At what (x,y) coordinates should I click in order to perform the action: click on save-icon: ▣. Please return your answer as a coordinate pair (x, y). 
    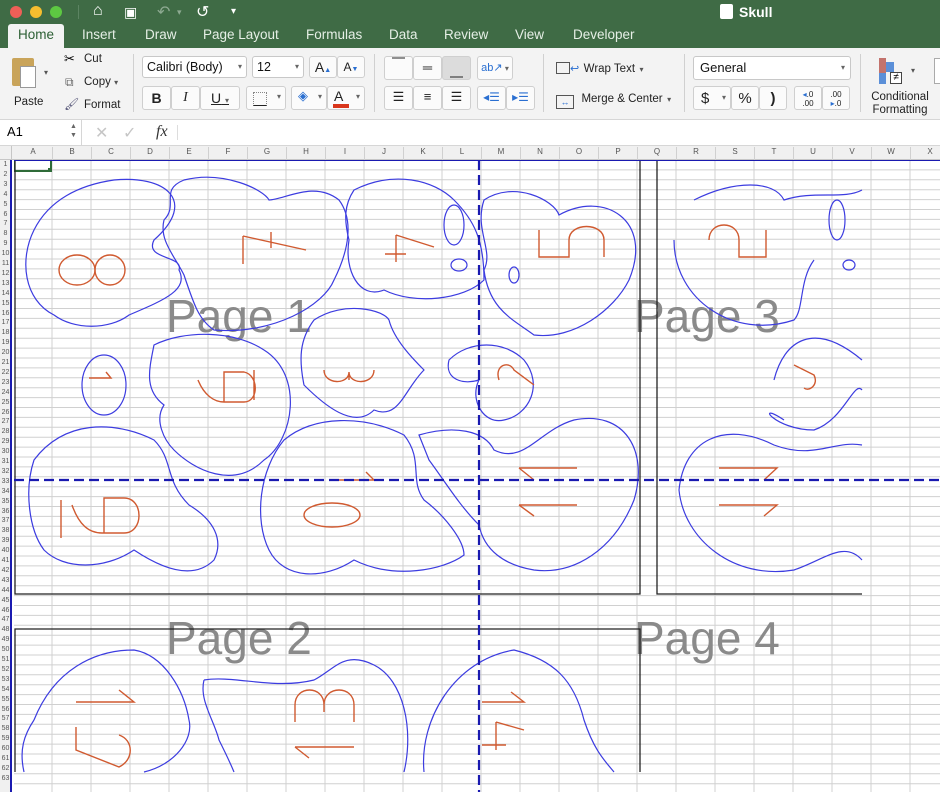
    Looking at the image, I should click on (130, 12).